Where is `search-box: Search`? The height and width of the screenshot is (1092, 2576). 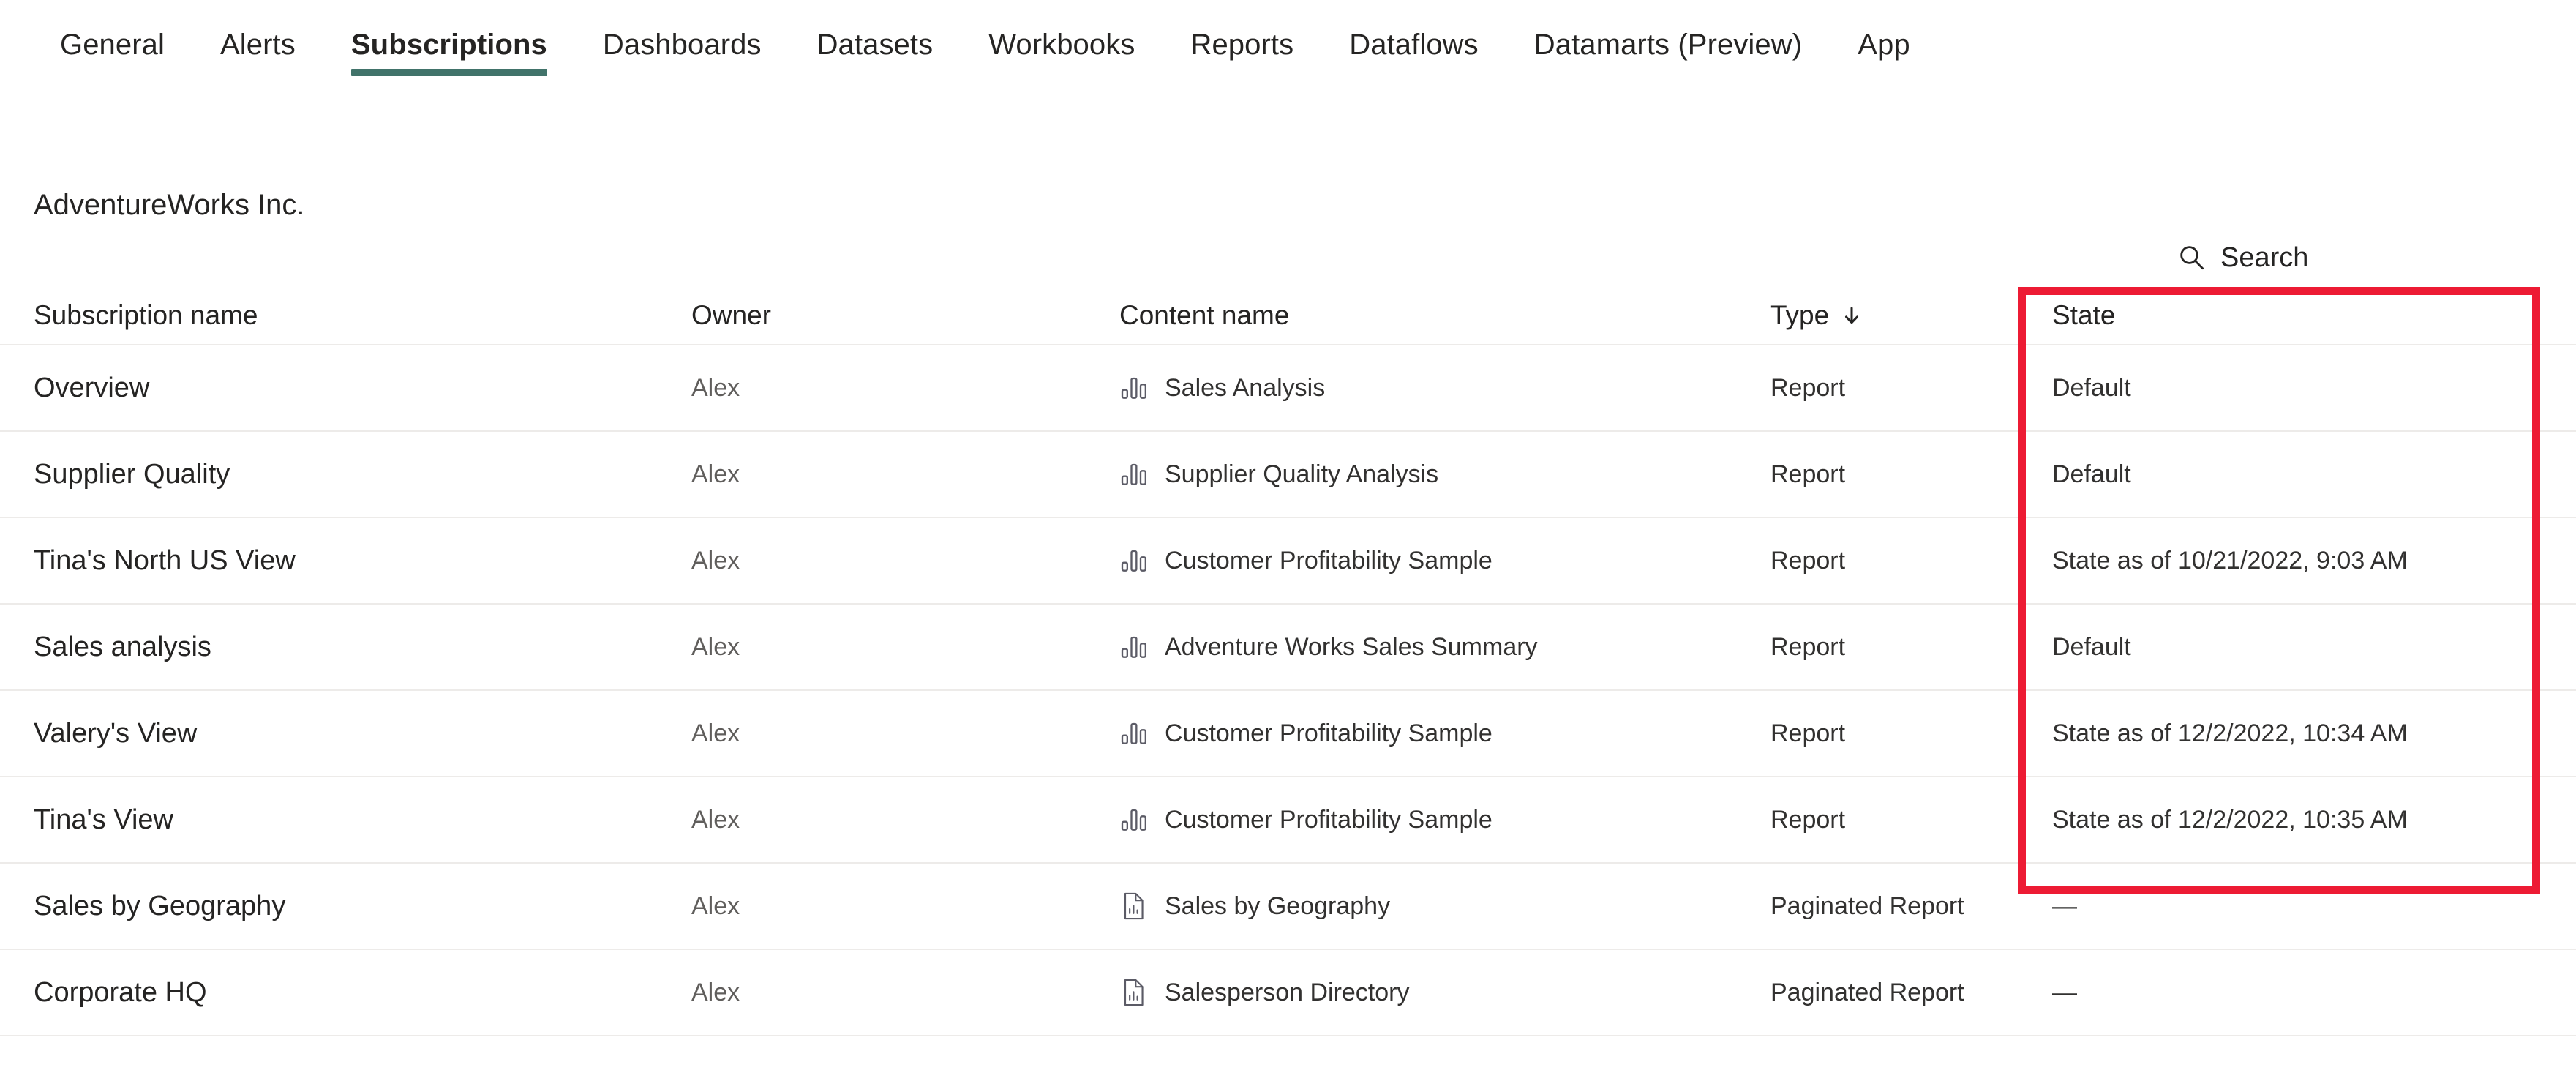 search-box: Search is located at coordinates (2242, 258).